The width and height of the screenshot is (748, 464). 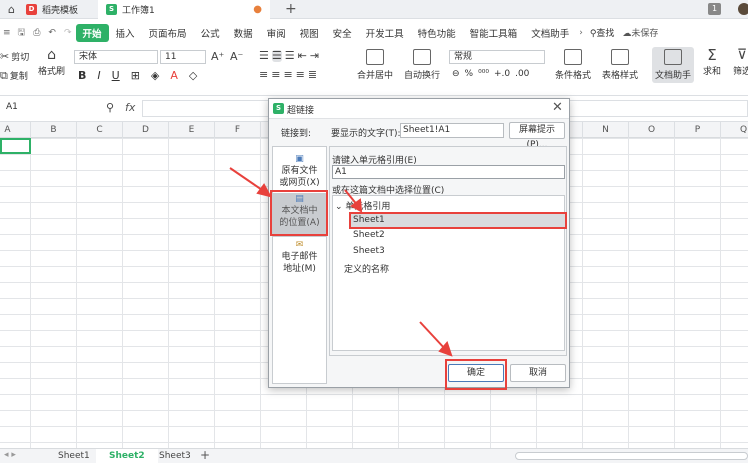 I want to click on arrow-to-ok, so click(x=433, y=336).